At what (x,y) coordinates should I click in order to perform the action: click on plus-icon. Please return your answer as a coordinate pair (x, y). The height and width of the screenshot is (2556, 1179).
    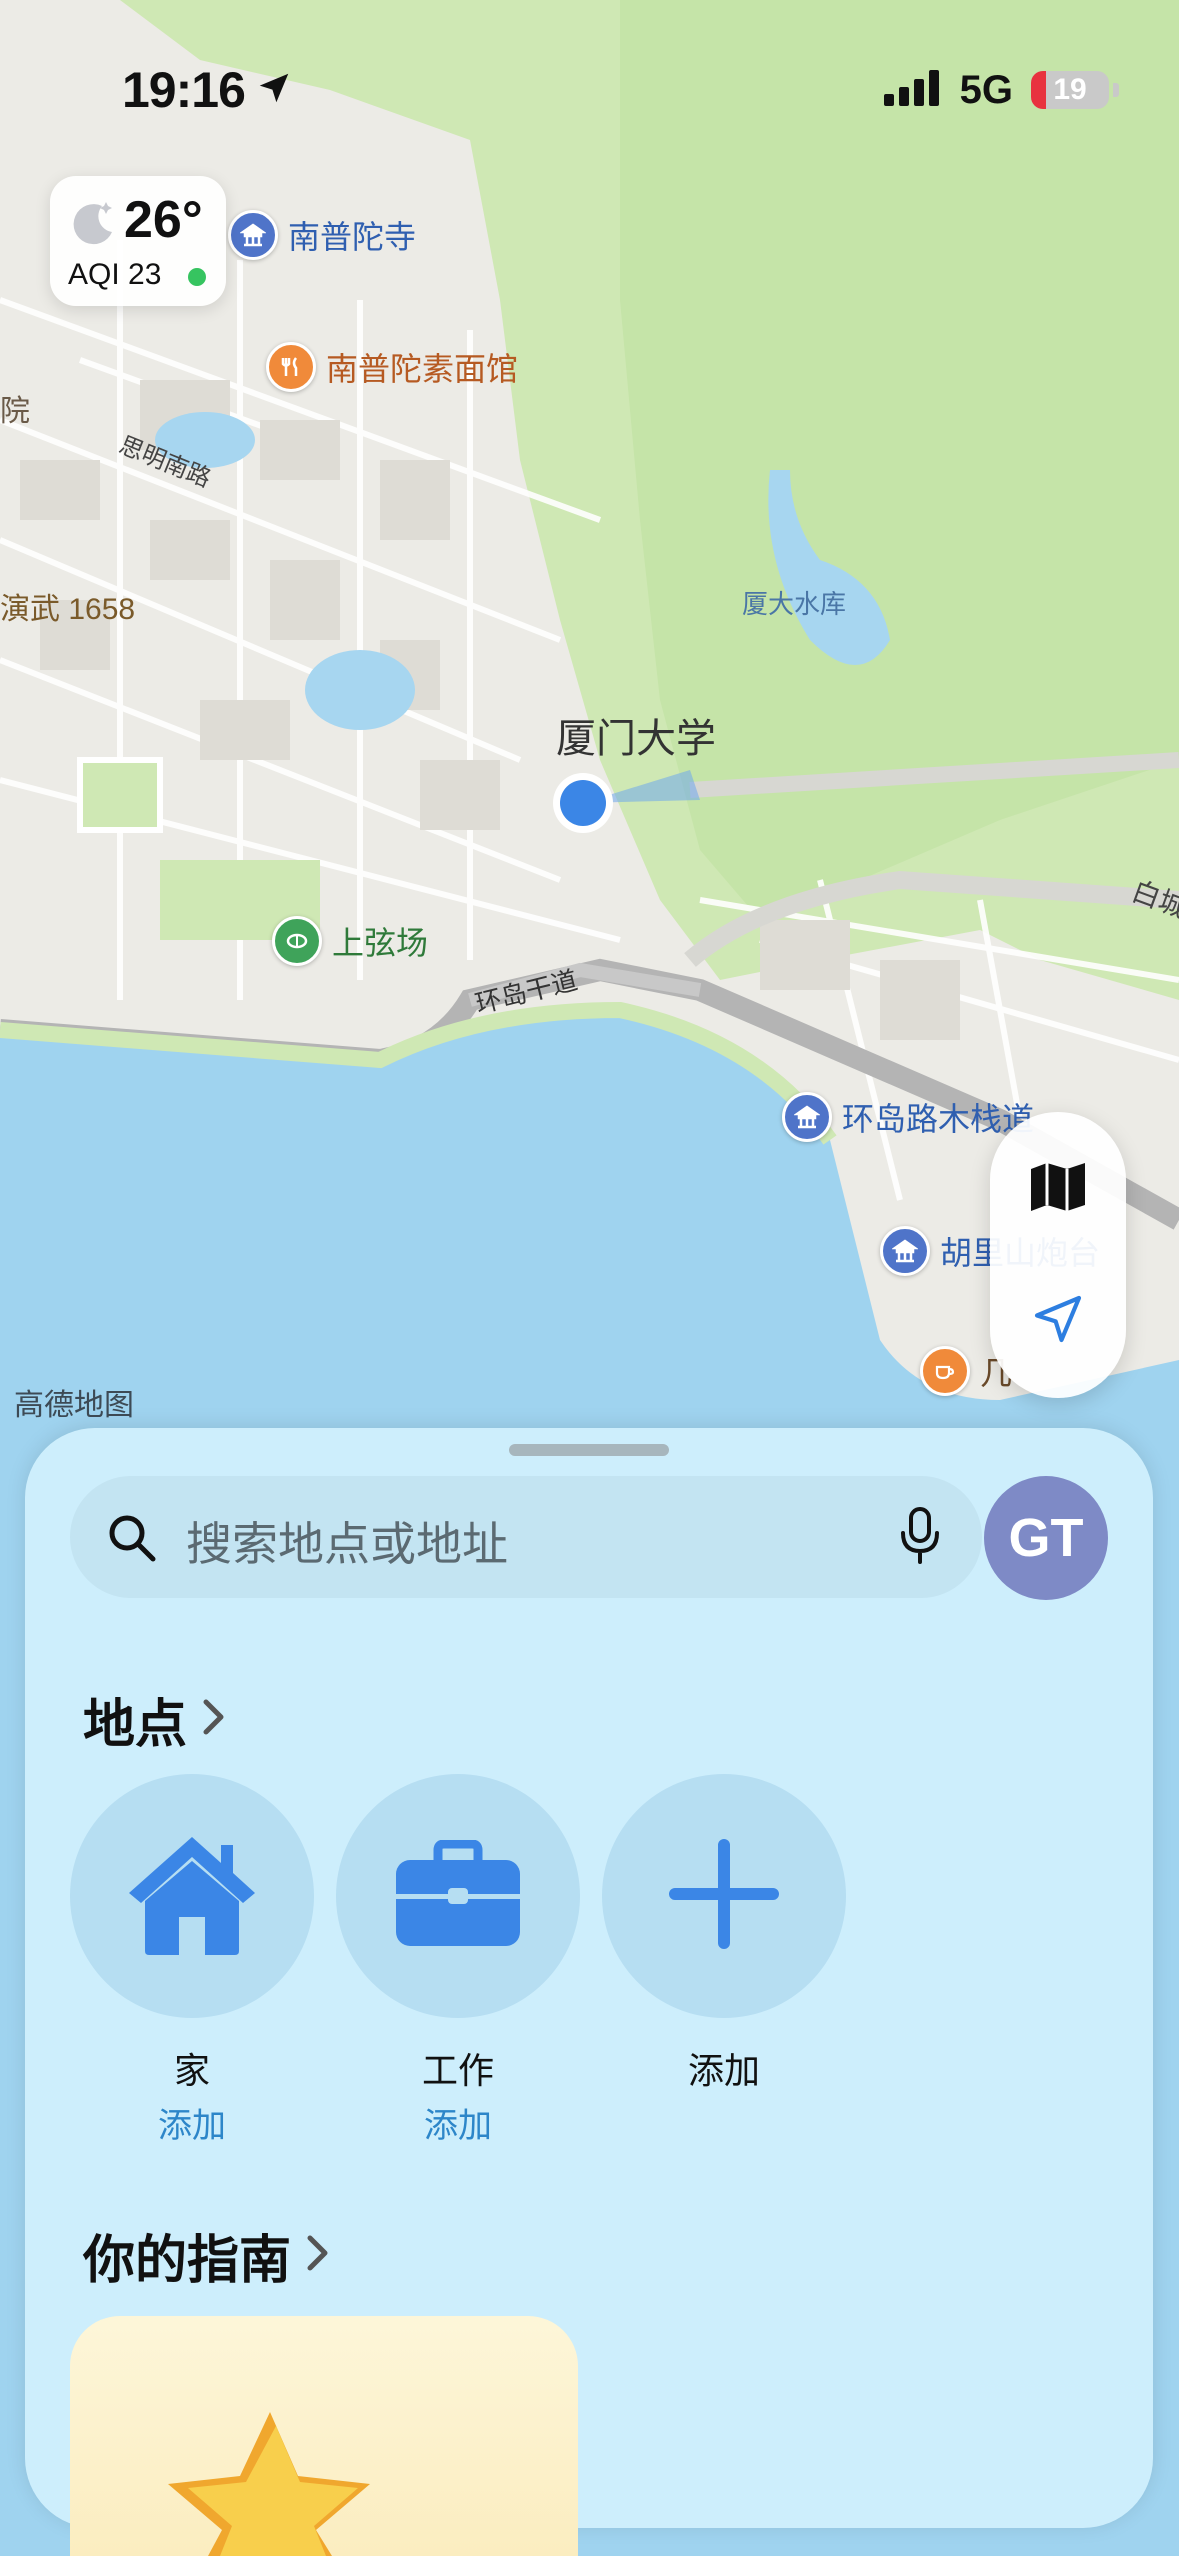
    Looking at the image, I should click on (724, 1896).